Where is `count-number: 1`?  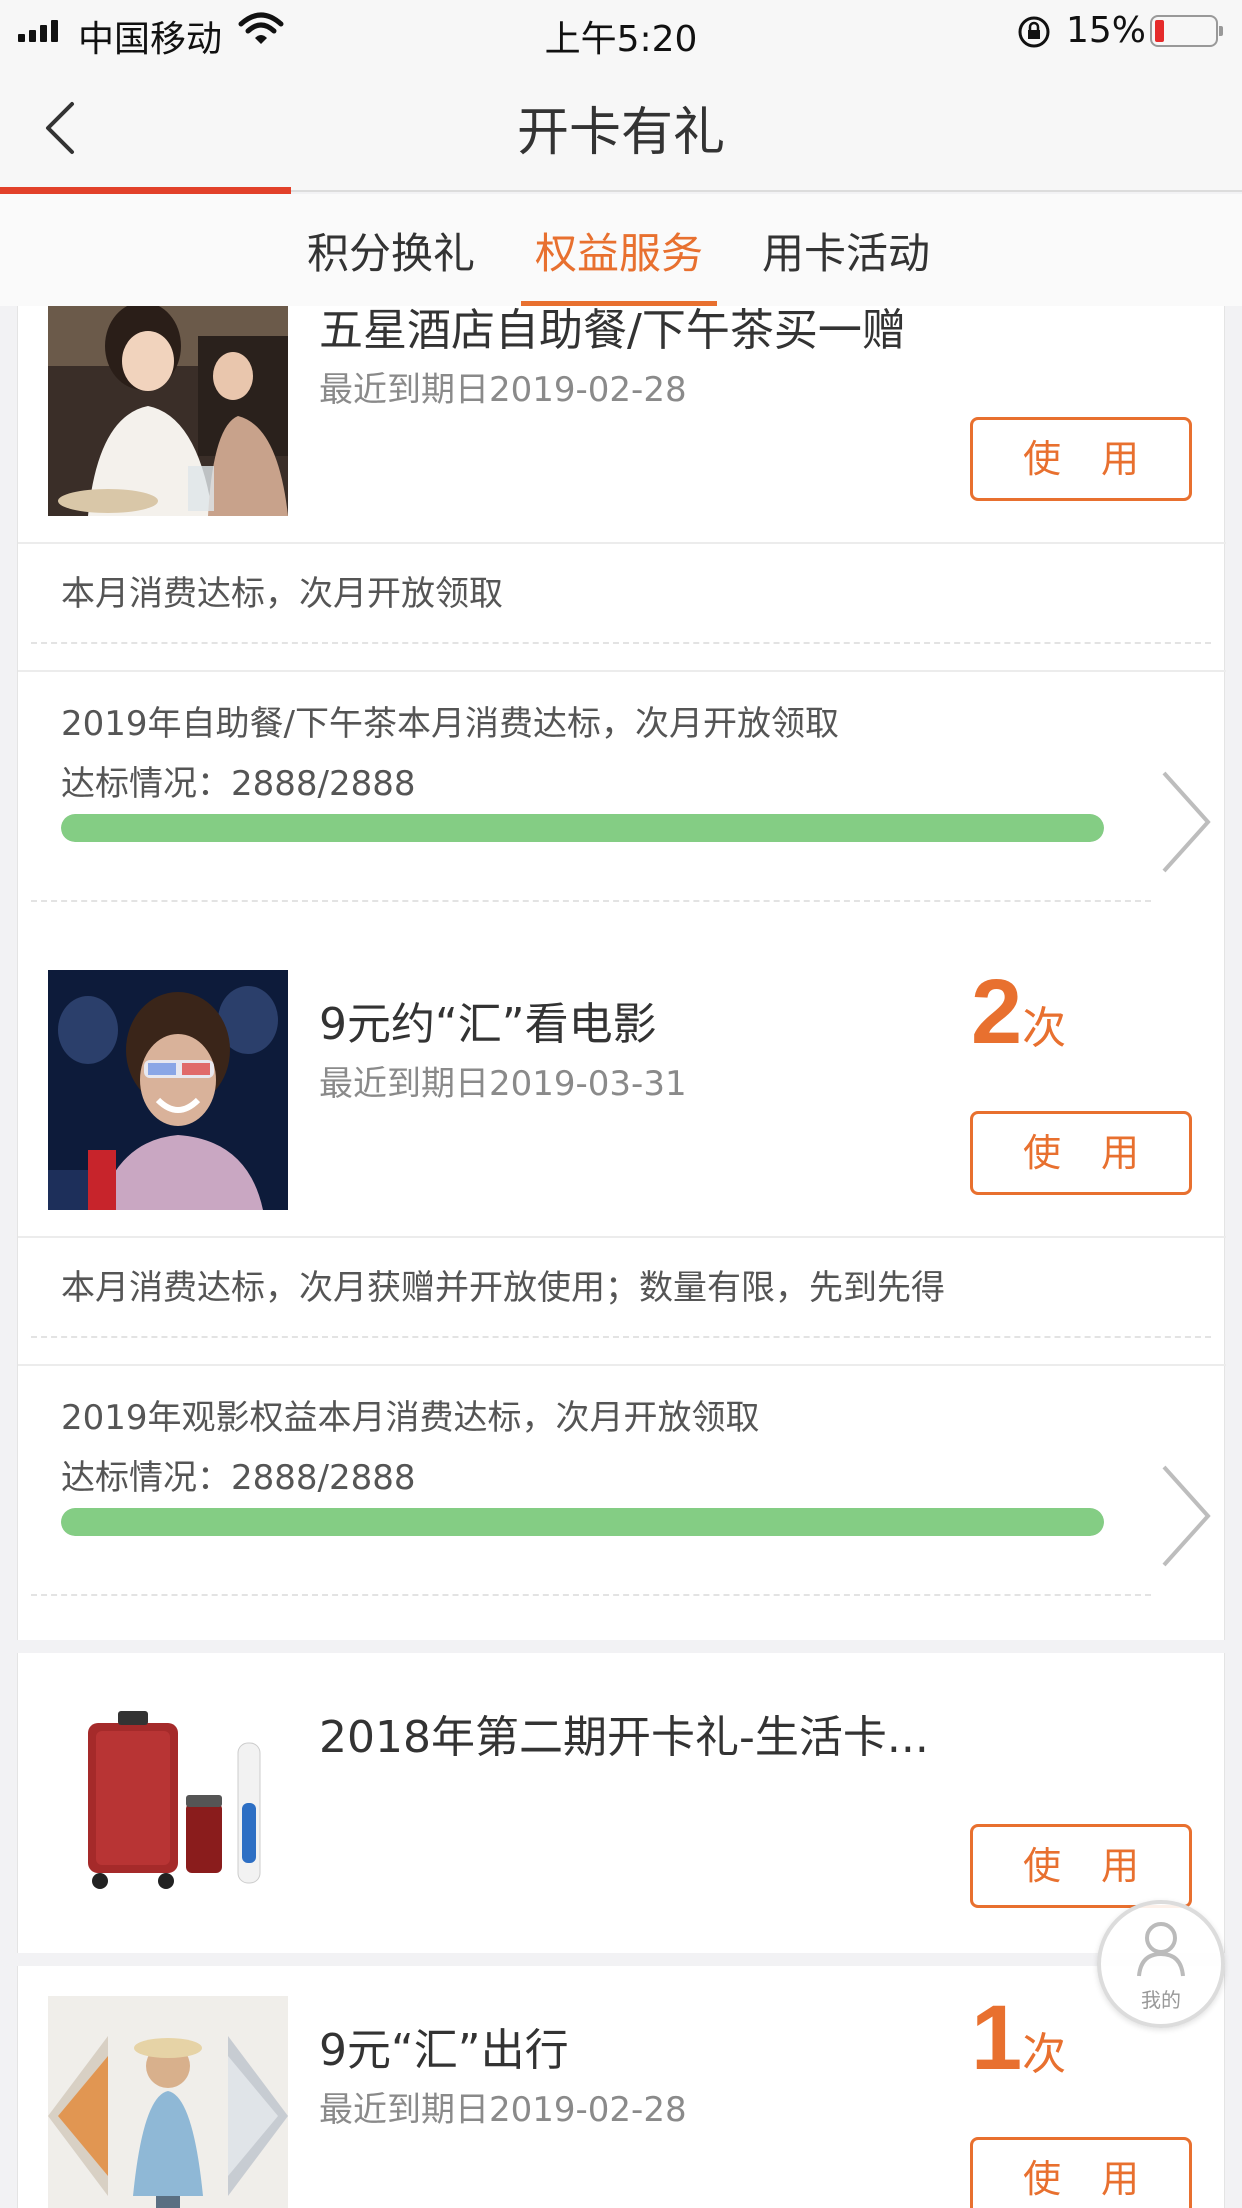
count-number: 1 is located at coordinates (997, 2038).